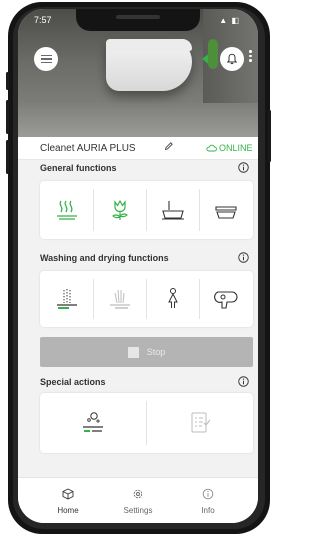 The image size is (320, 538). I want to click on lid-open-icon, so click(172, 210).